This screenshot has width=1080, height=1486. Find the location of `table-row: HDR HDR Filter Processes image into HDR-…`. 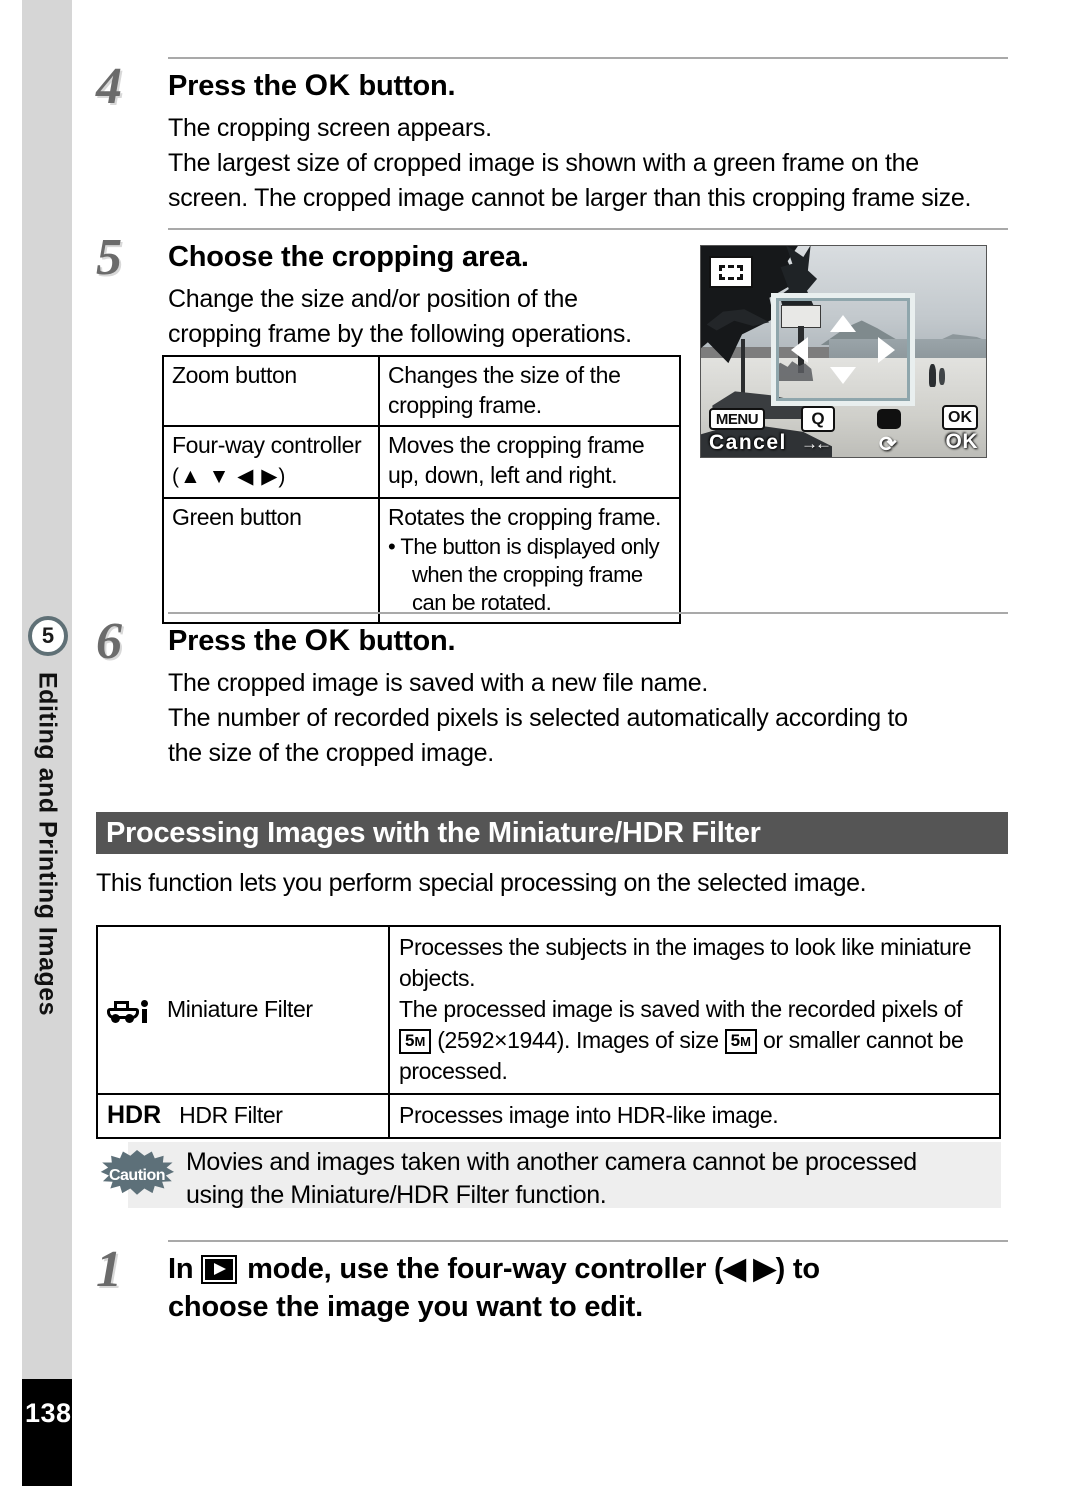

table-row: HDR HDR Filter Processes image into HDR-… is located at coordinates (548, 1116).